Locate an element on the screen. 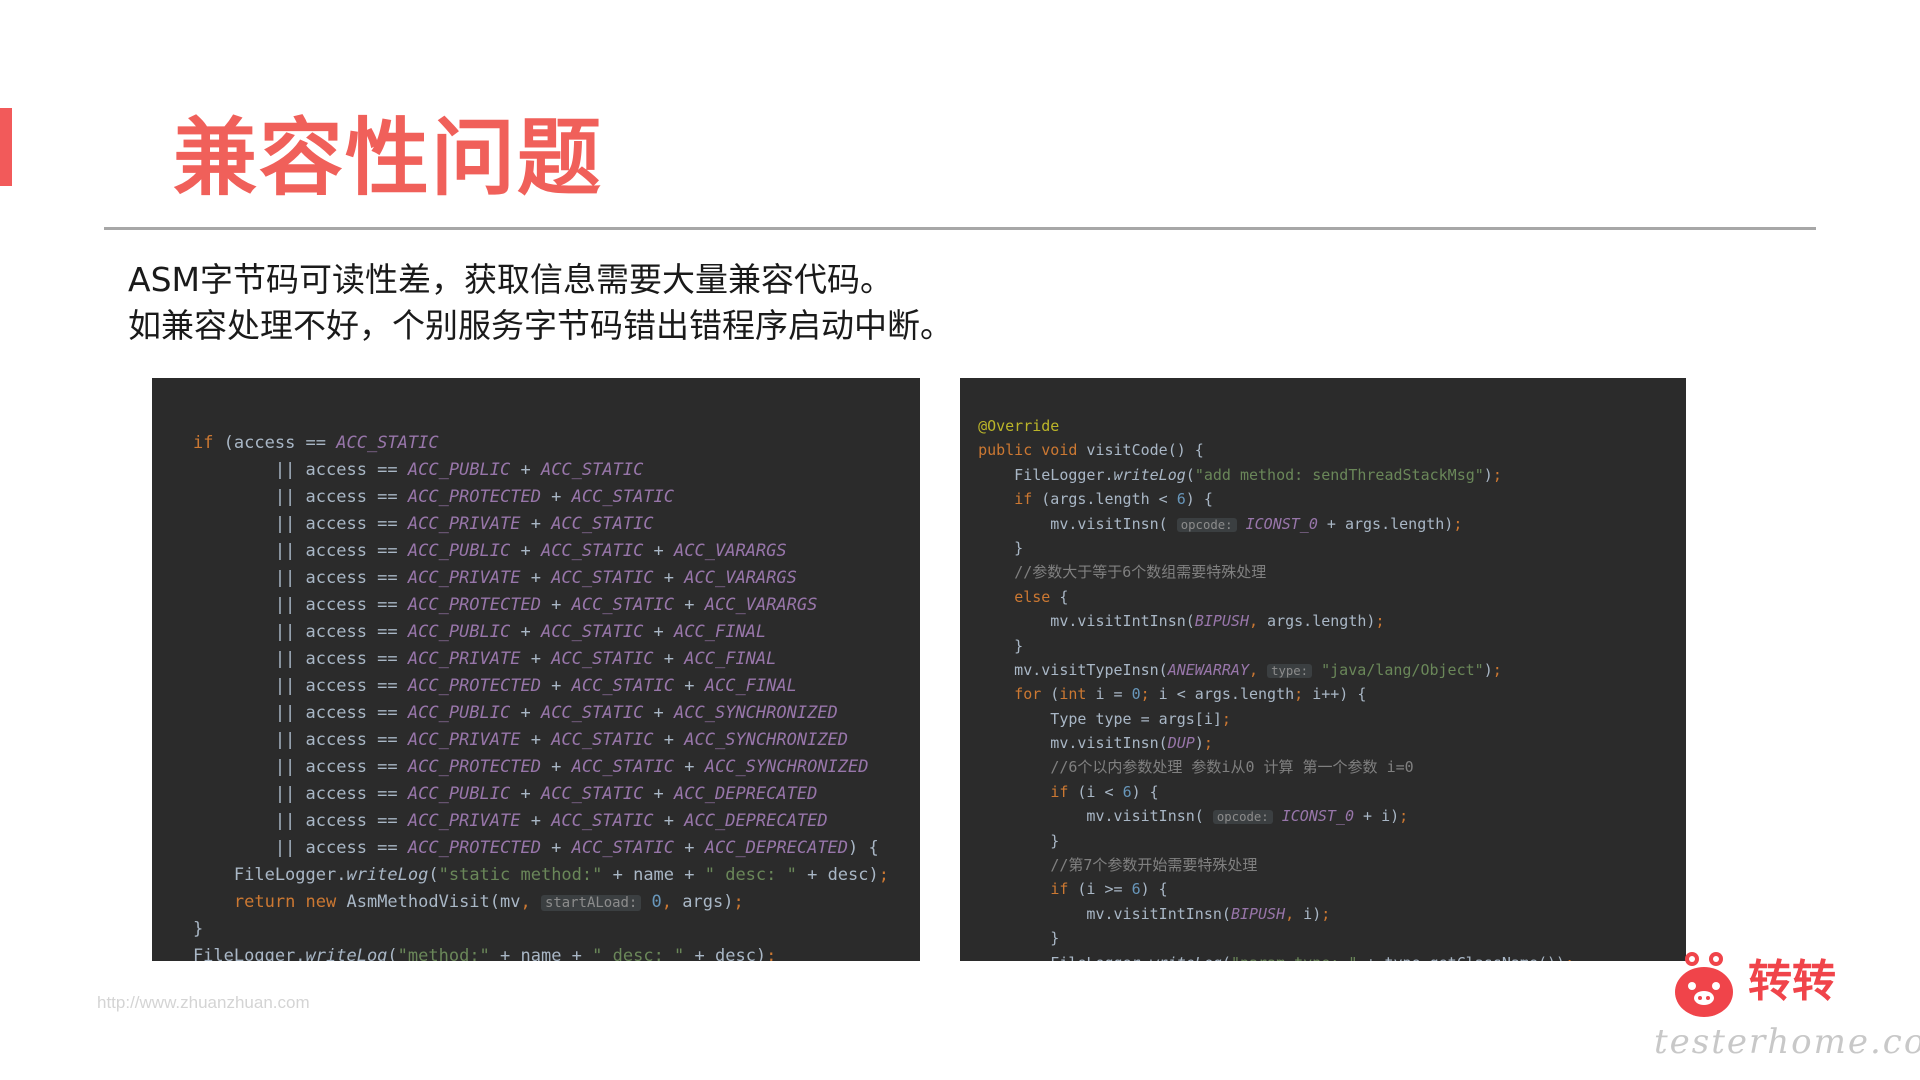 This screenshot has width=1920, height=1080. slide-title: 兼容性问题 is located at coordinates (388, 158).